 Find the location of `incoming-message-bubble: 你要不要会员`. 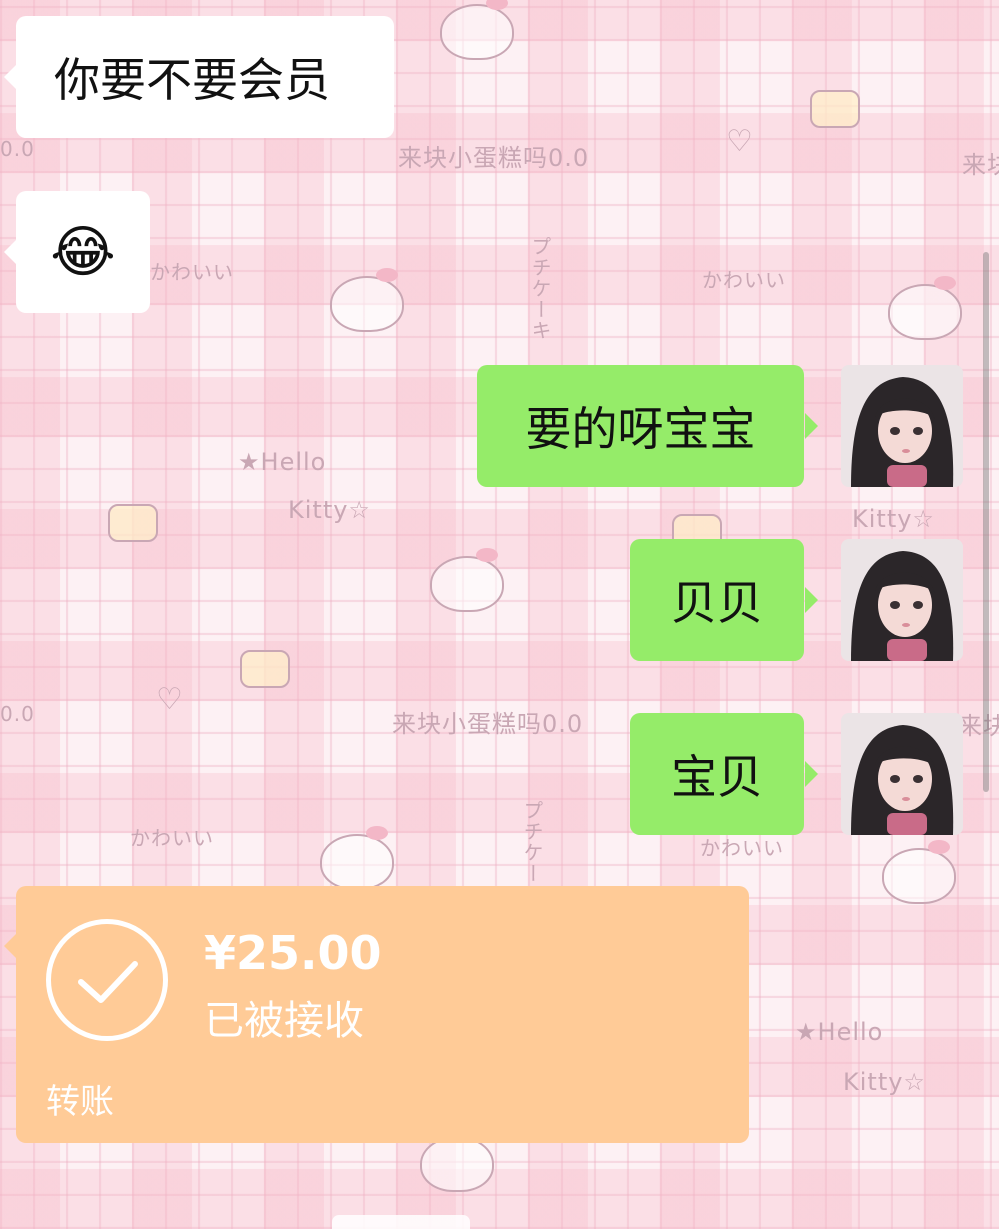

incoming-message-bubble: 你要不要会员 is located at coordinates (199, 77).